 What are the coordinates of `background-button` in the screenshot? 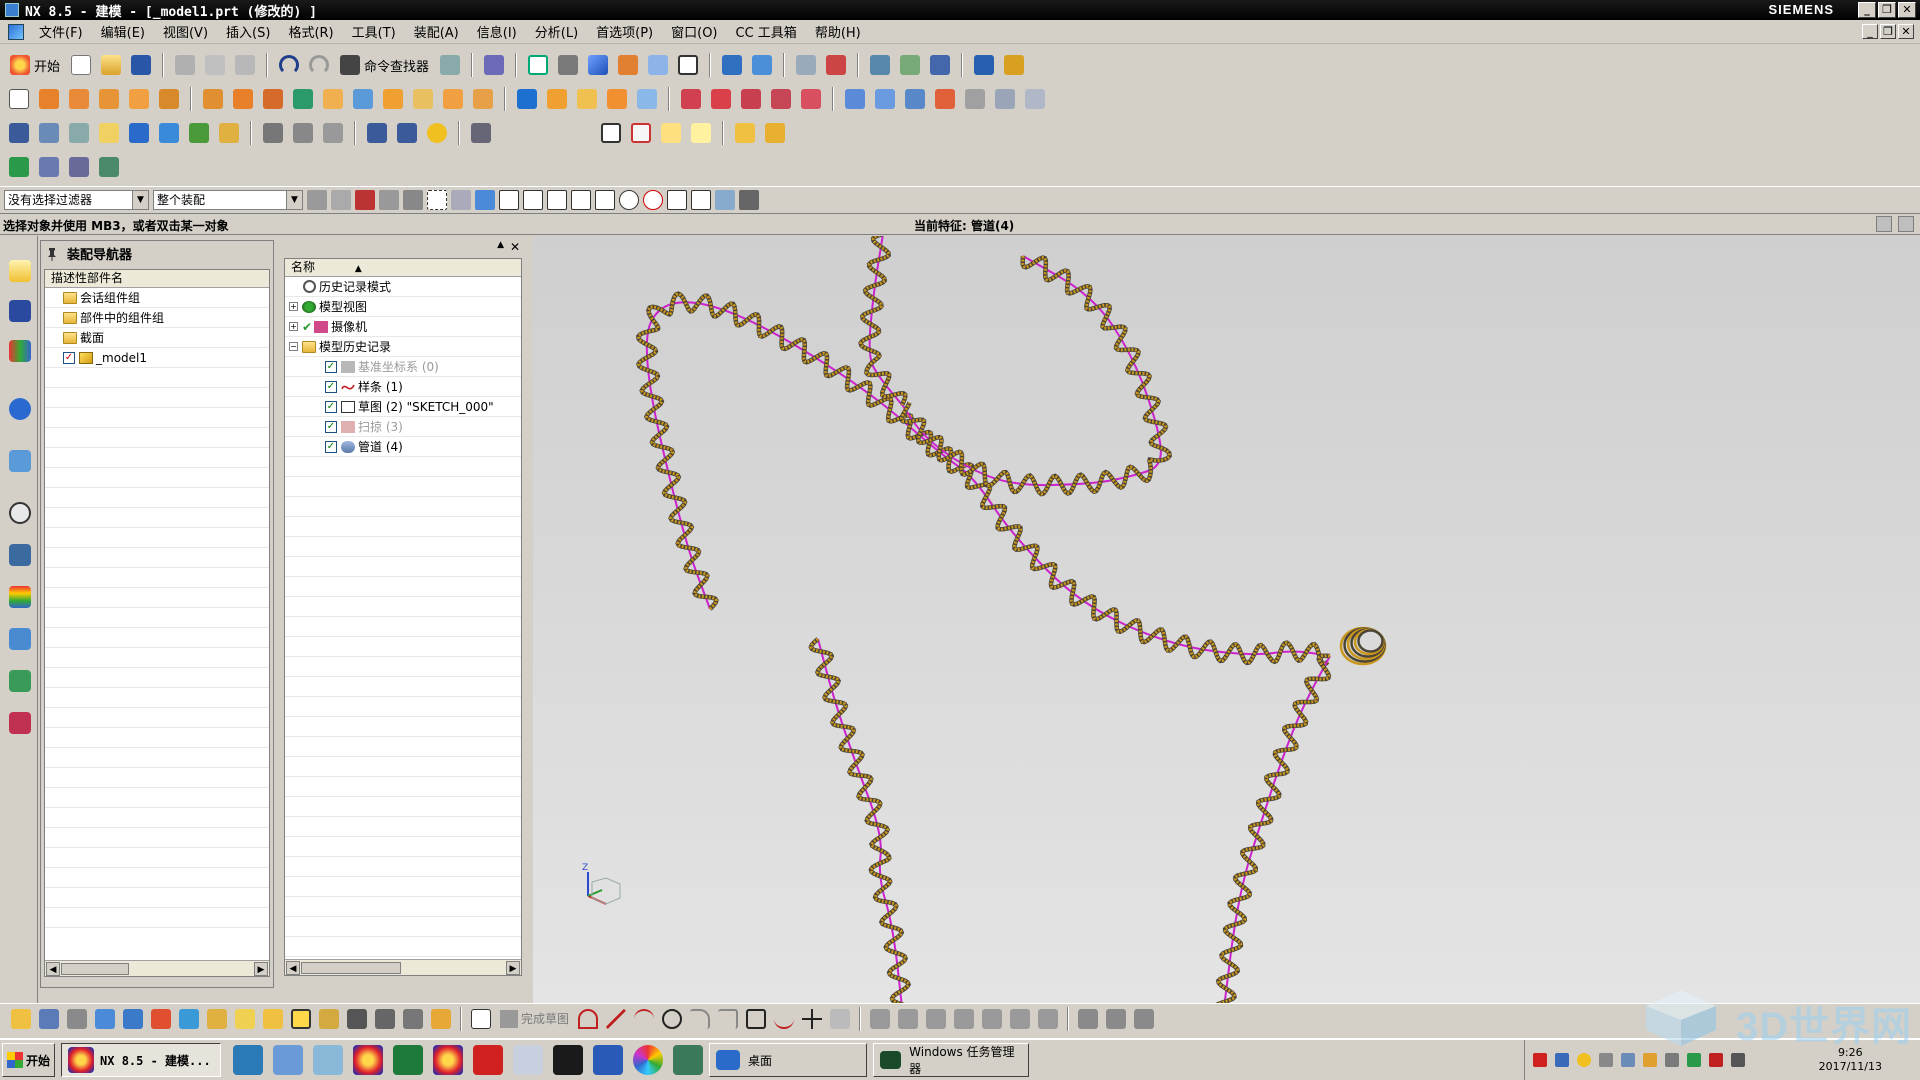 It's located at (688, 65).